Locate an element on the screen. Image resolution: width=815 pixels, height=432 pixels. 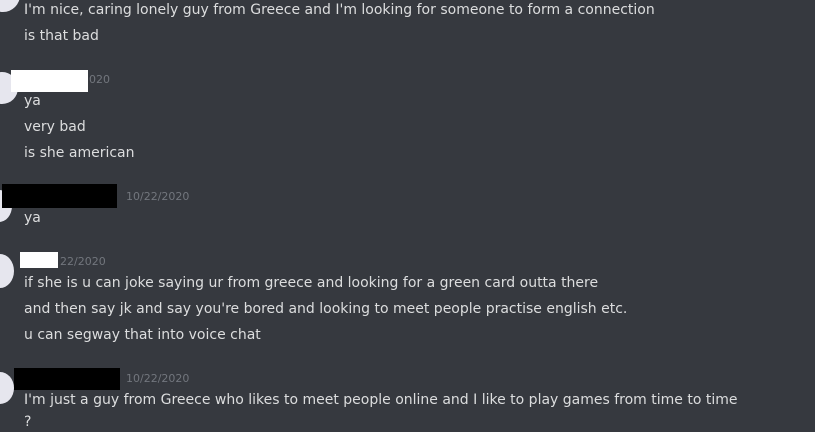
message-line: is that bad is located at coordinates (61, 36).